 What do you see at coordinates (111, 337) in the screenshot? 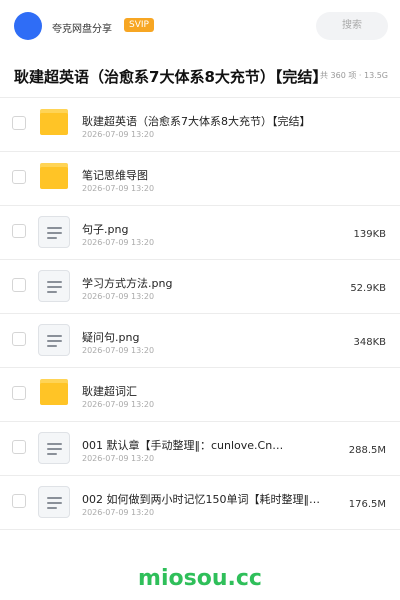
I see `file-name: 疑问句.png` at bounding box center [111, 337].